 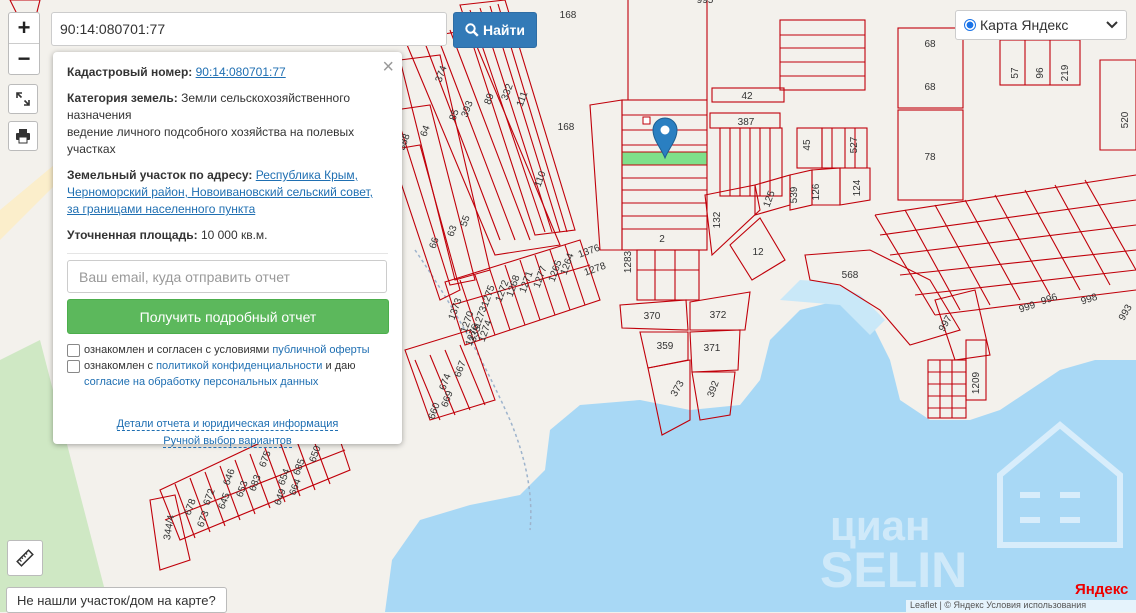 I want to click on map-layer-selector: Карта Яндекс, so click(x=1041, y=25).